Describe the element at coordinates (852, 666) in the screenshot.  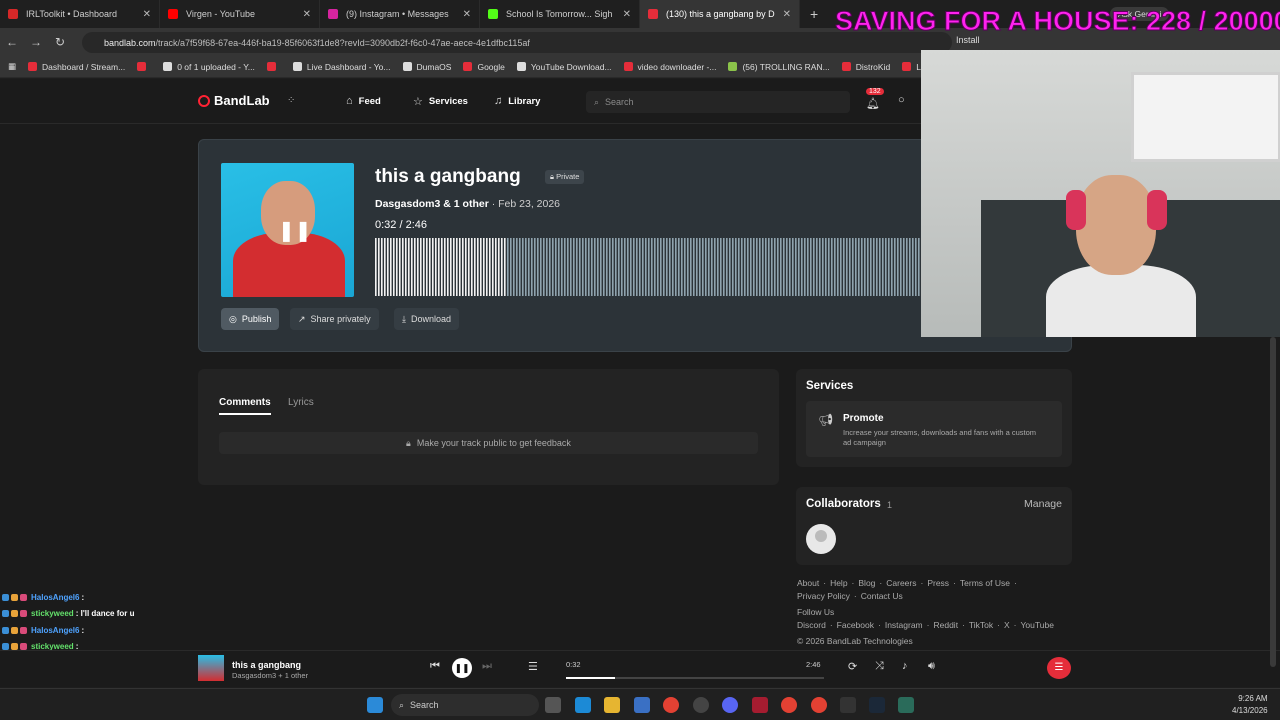
I see `repeat-icon: ⟳` at that location.